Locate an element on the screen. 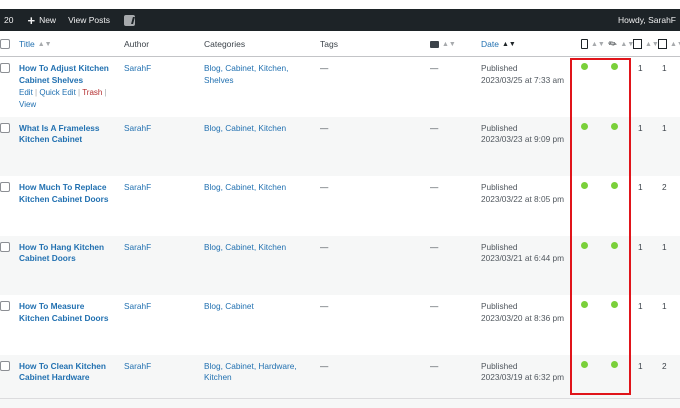  incoming-links-column-header: ▲▼ is located at coordinates (646, 44).